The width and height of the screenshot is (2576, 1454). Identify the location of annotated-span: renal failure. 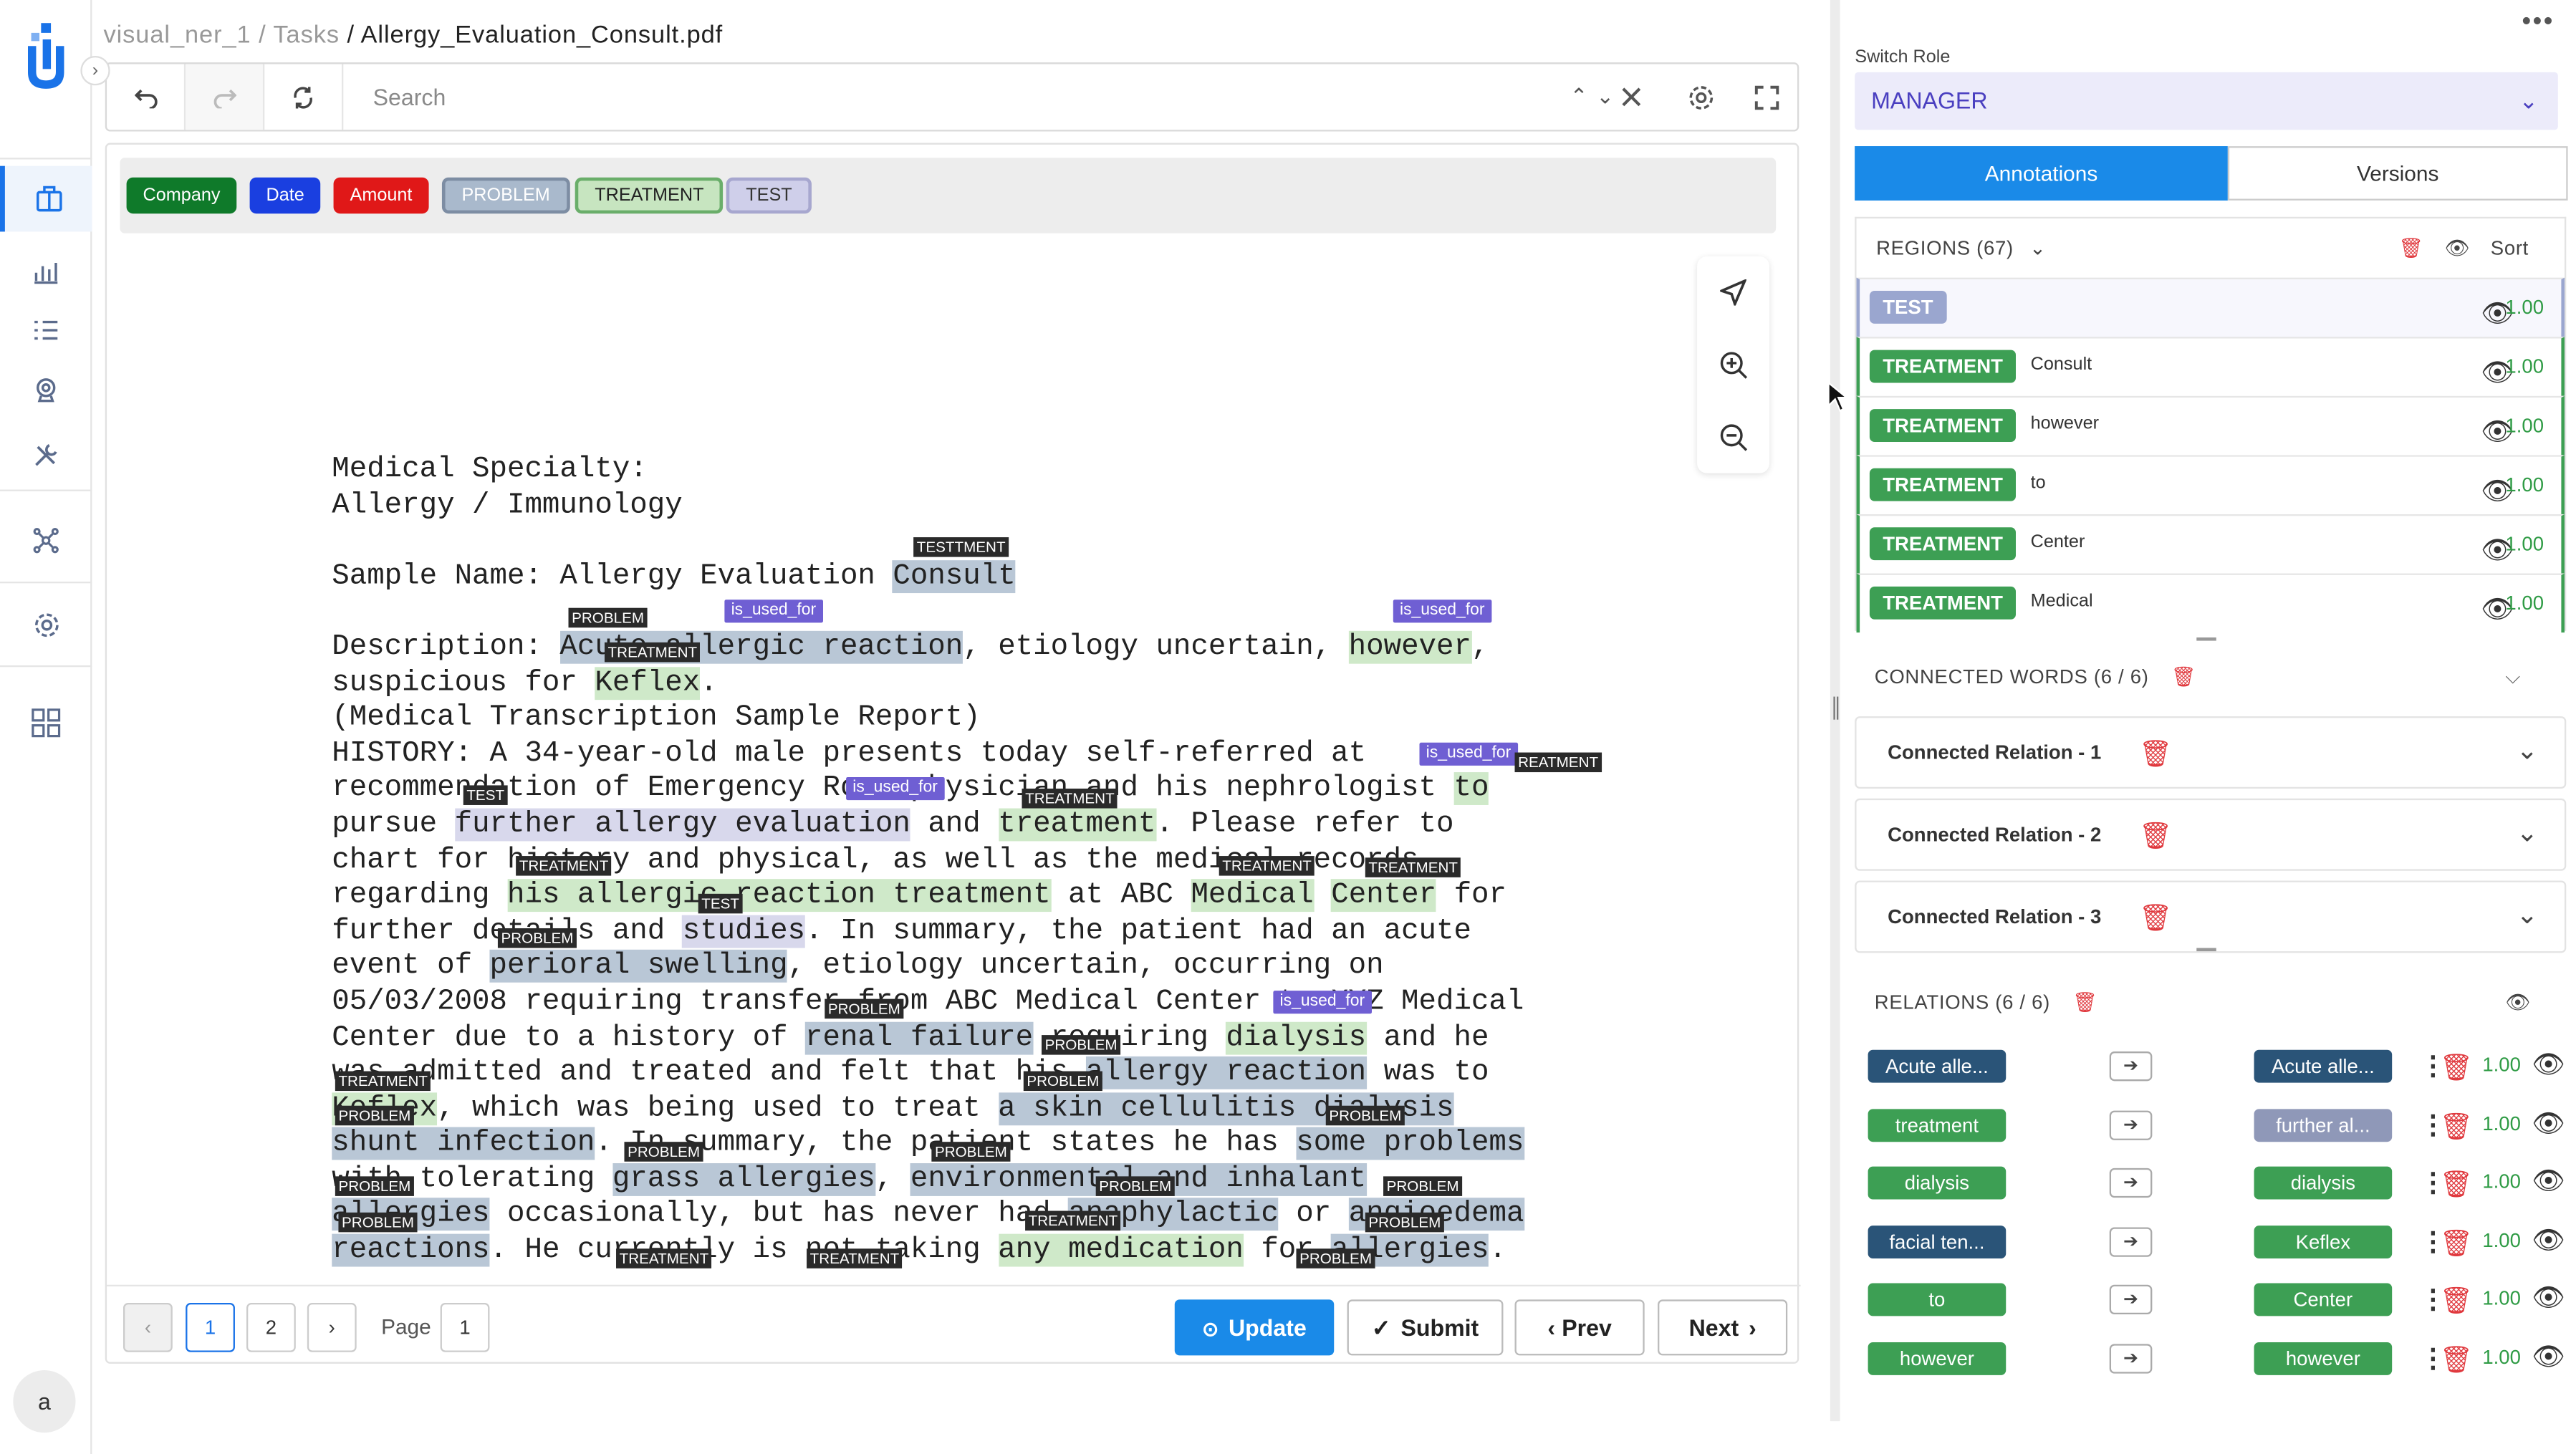
(919, 1037).